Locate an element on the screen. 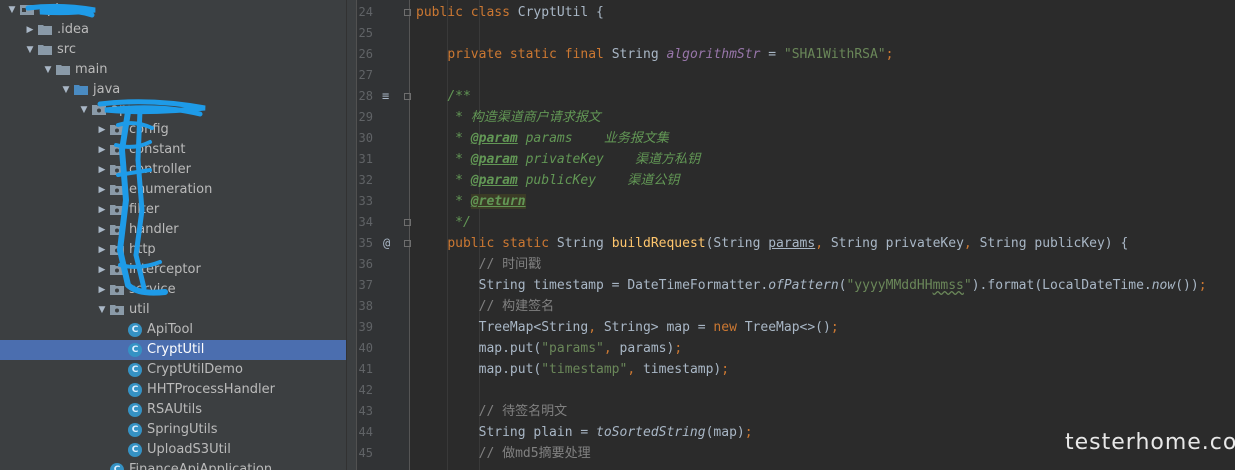  annotation-marker-icon: @ is located at coordinates (386, 243).